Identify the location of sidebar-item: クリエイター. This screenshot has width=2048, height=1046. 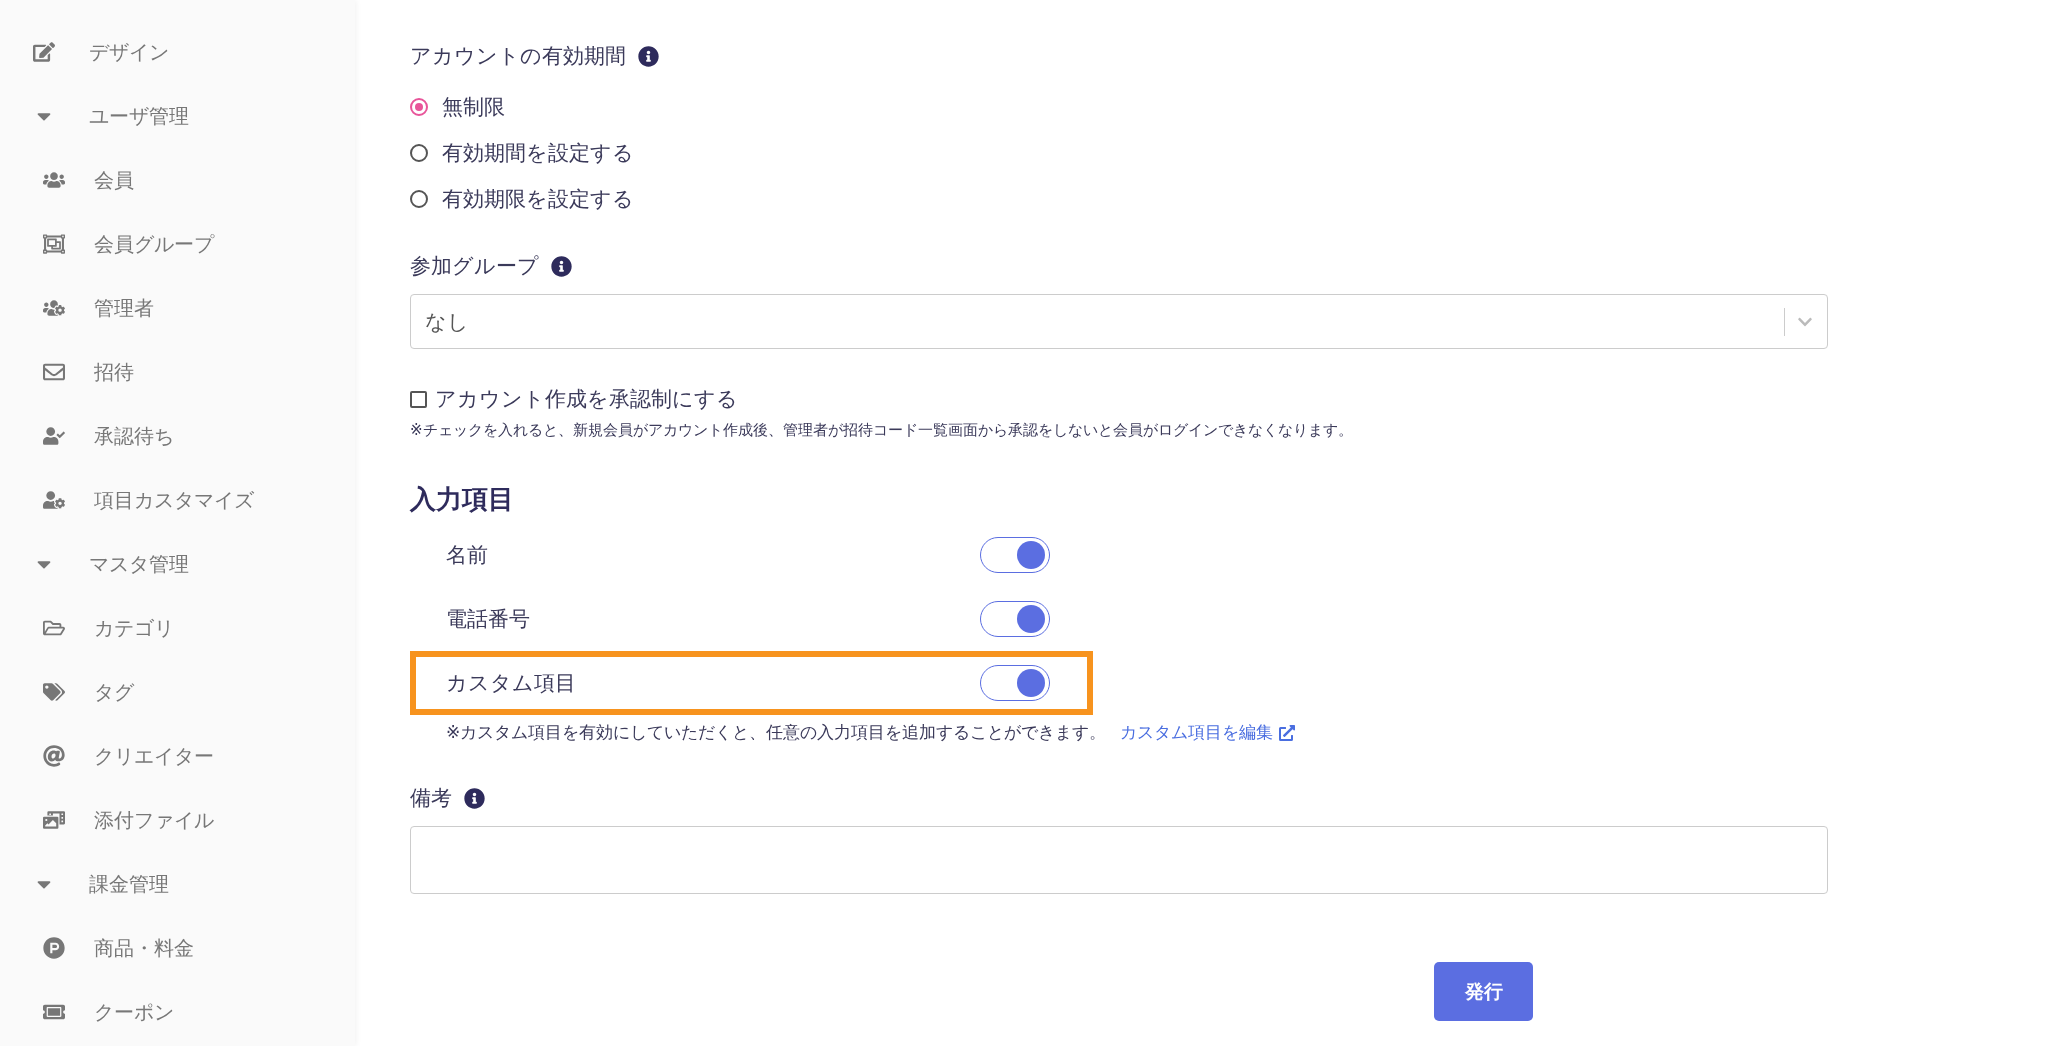
(154, 756).